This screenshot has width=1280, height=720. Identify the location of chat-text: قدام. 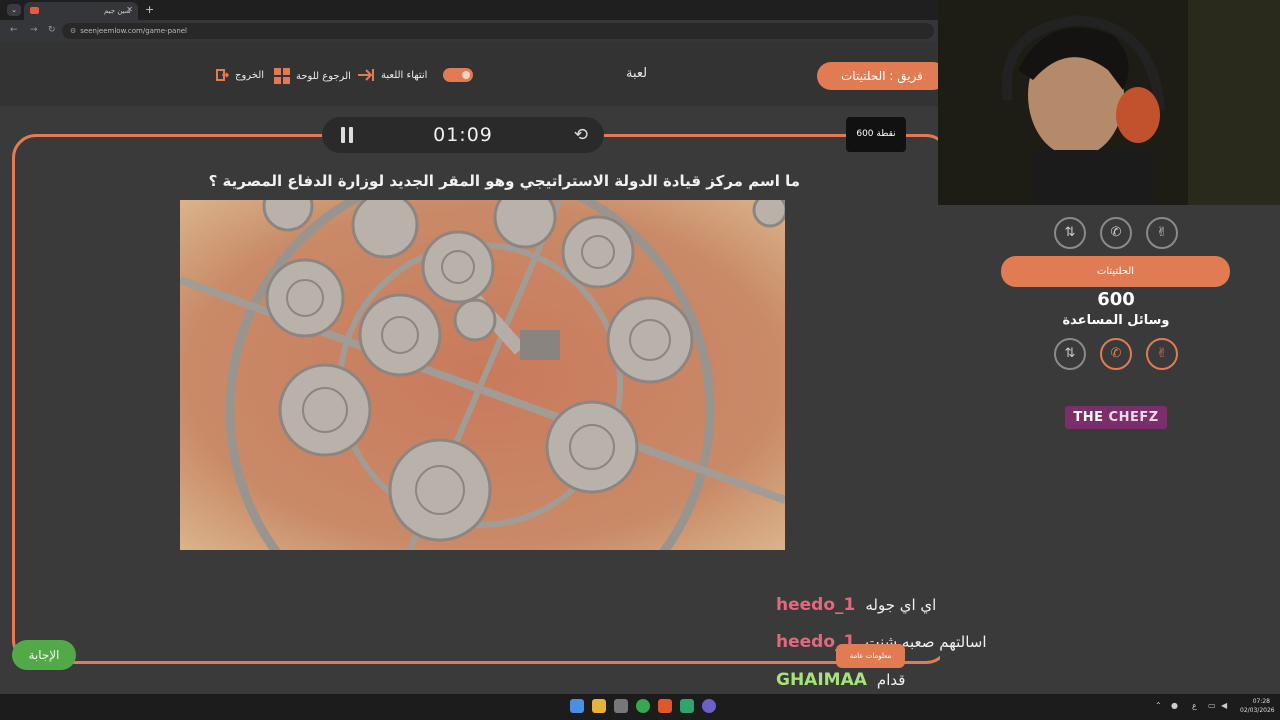
(891, 680).